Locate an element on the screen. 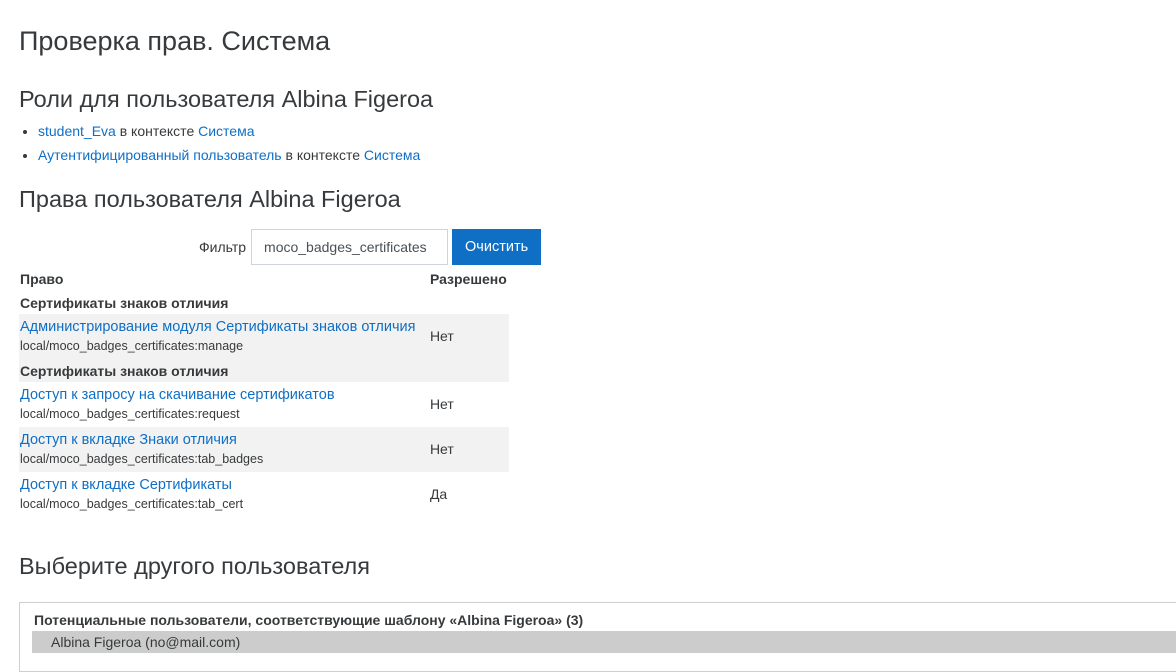 This screenshot has height=672, width=1176. role-item: student_Eva в контексте Система is located at coordinates (229, 132).